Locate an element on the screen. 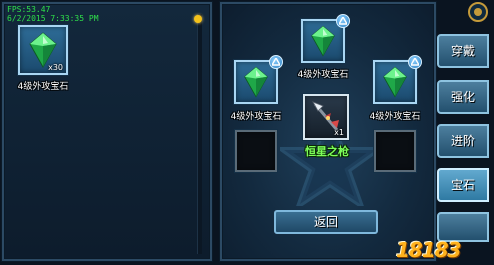 Image resolution: width=494 pixels, height=265 pixels. return-button: 返回 is located at coordinates (326, 222).